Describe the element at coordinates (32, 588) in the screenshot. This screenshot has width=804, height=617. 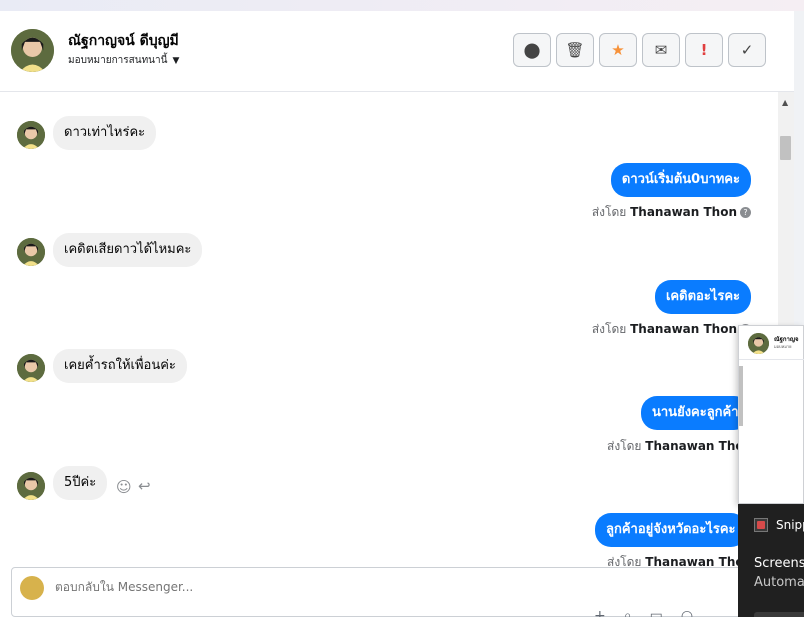
I see `page-avatar` at that location.